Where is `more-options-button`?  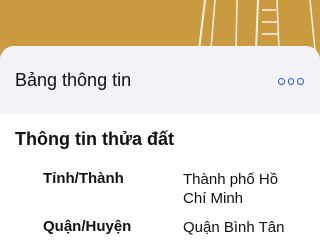 more-options-button is located at coordinates (291, 81).